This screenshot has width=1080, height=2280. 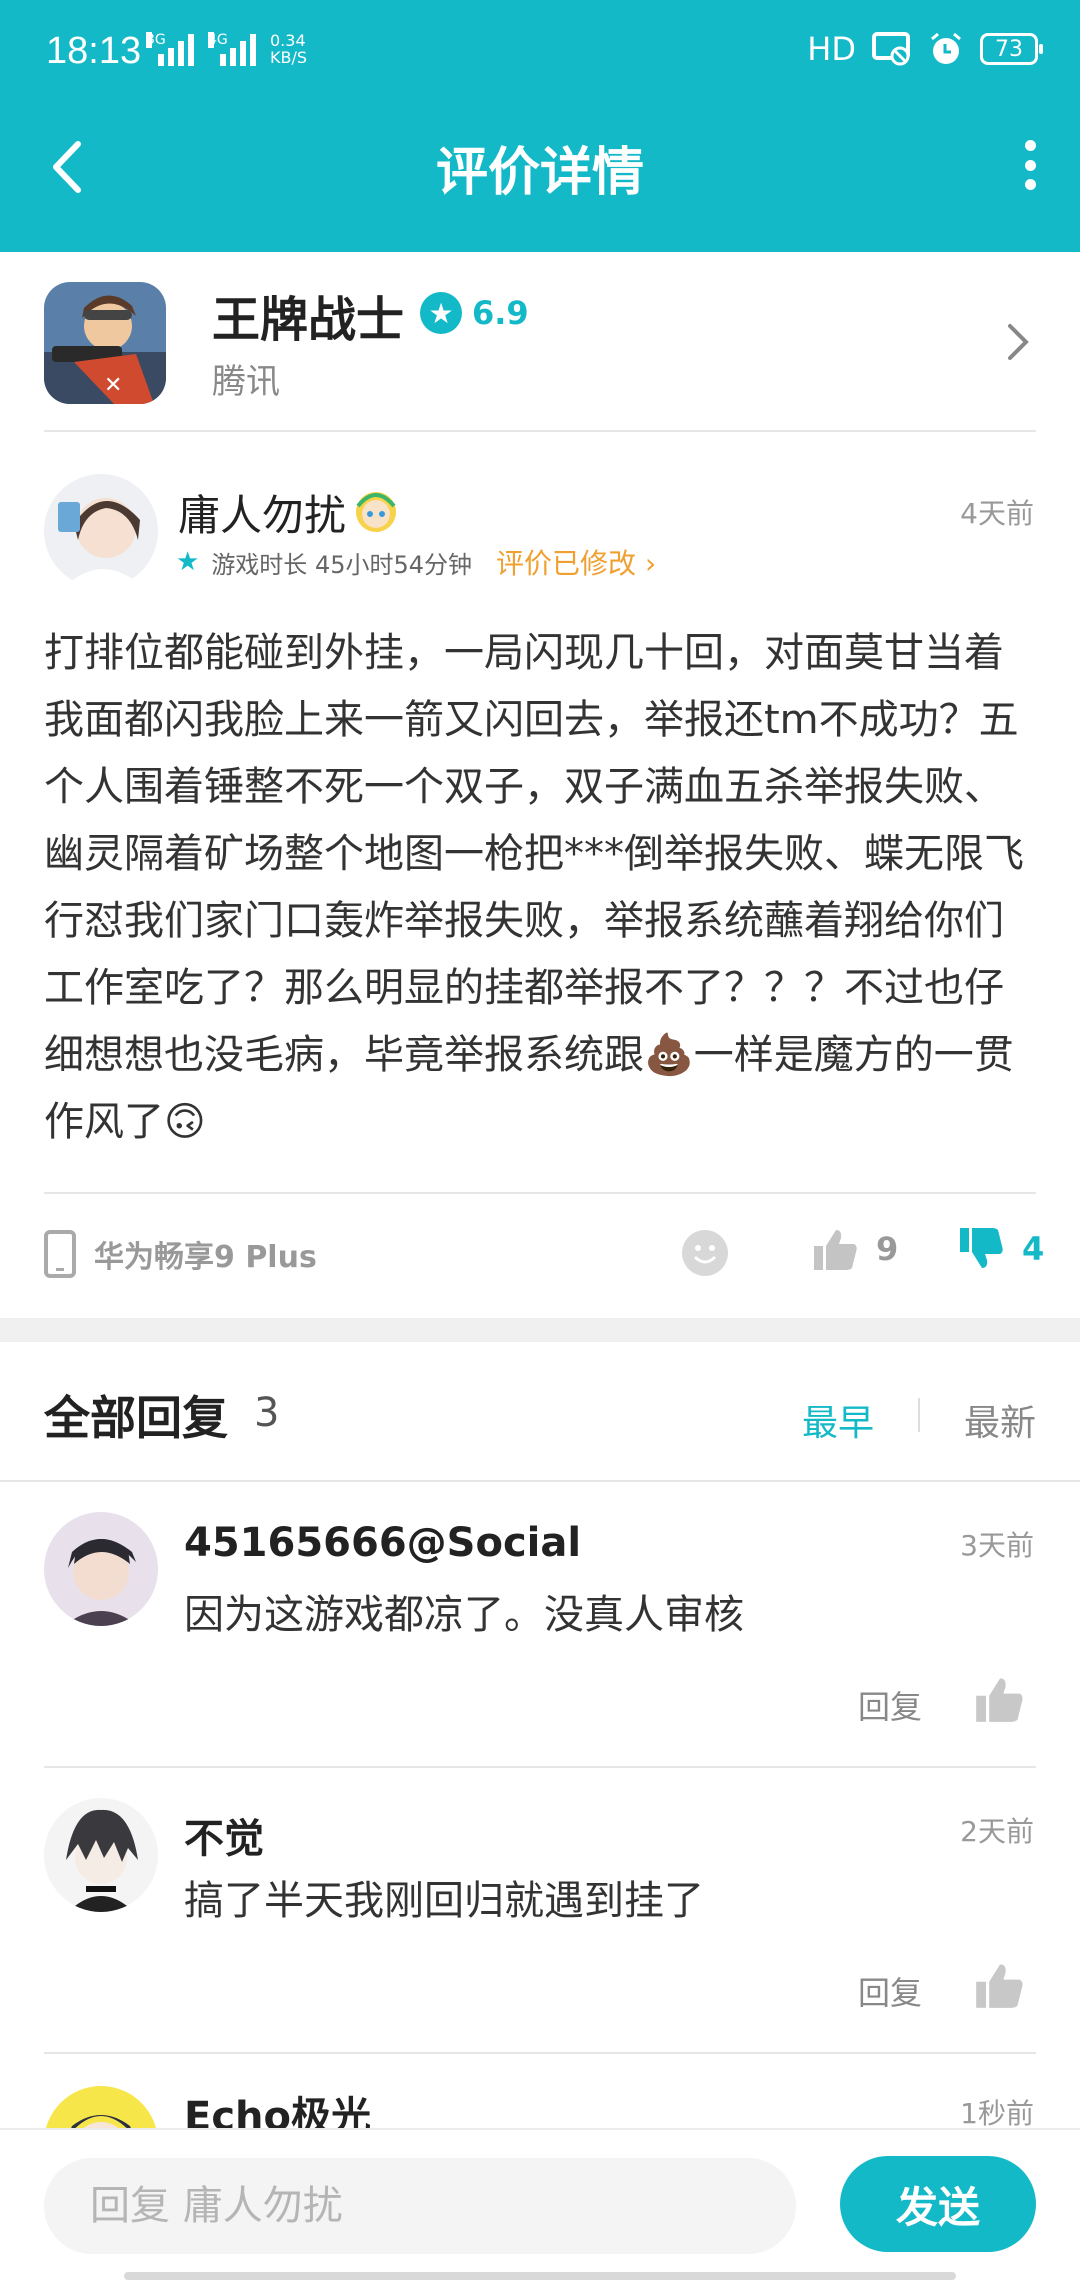 What do you see at coordinates (382, 1543) in the screenshot?
I see `reply-author: 45165666@Social` at bounding box center [382, 1543].